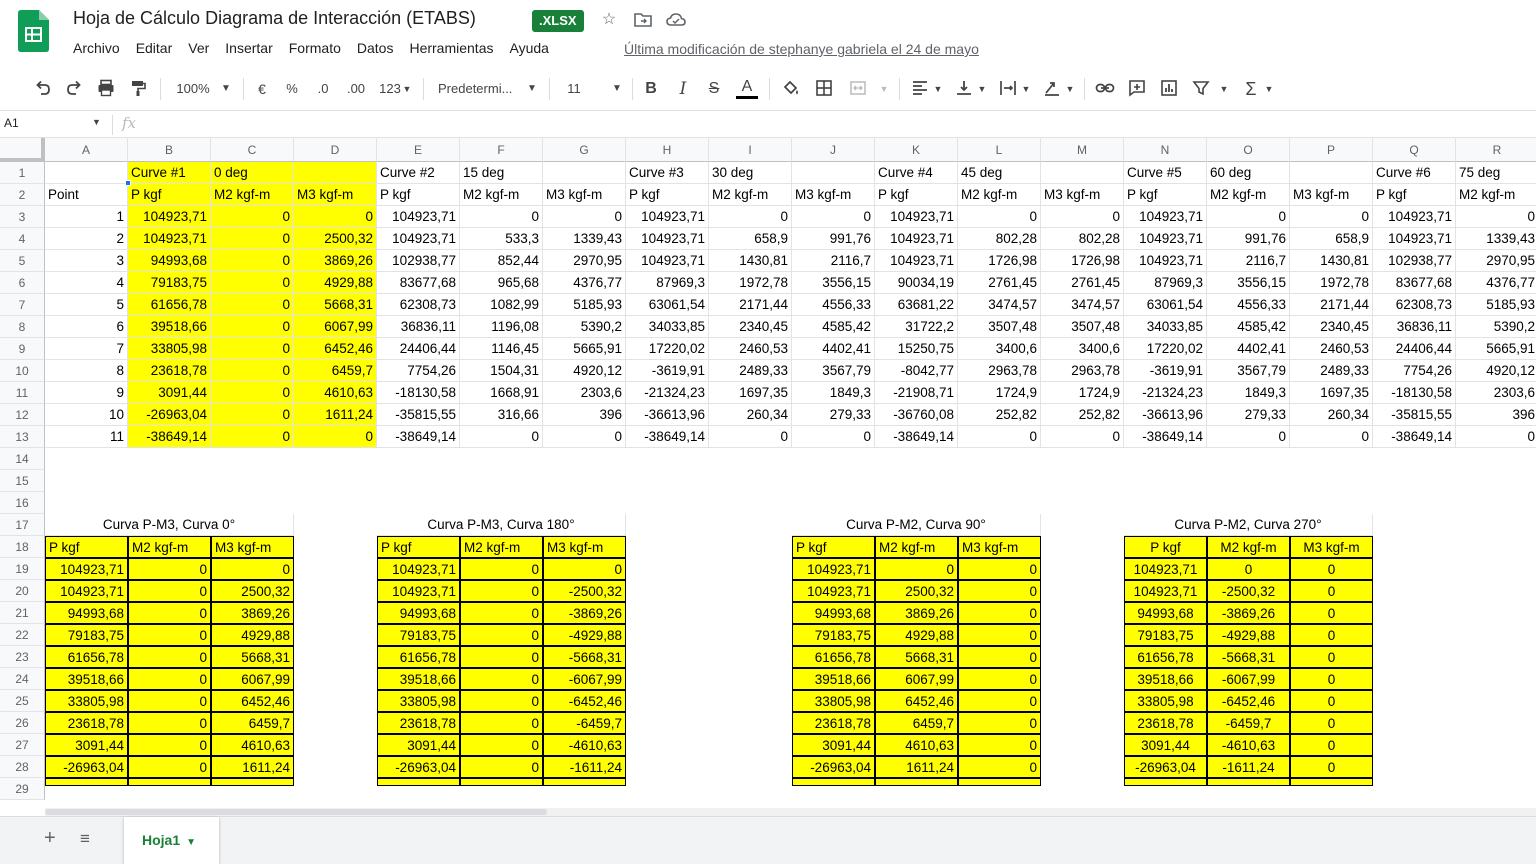  I want to click on data-cell: 90034,19, so click(916, 283).